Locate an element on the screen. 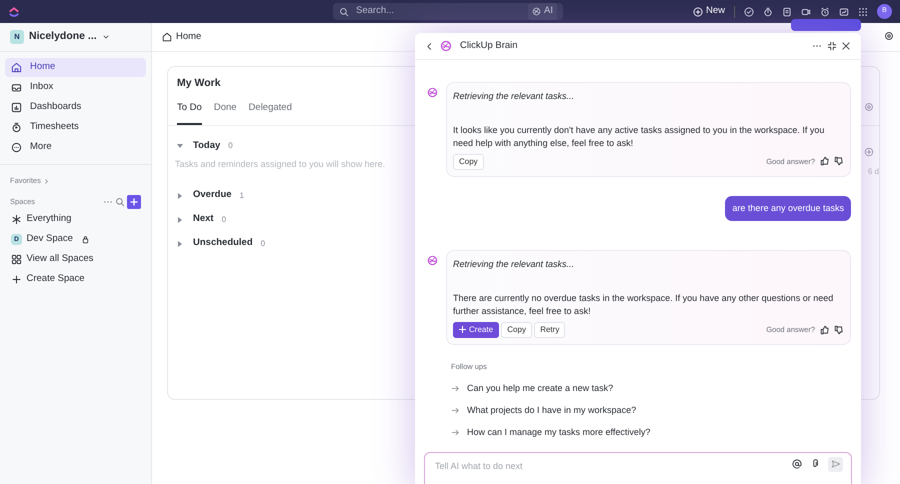 This screenshot has width=900, height=484. chevron-right-icon is located at coordinates (46, 181).